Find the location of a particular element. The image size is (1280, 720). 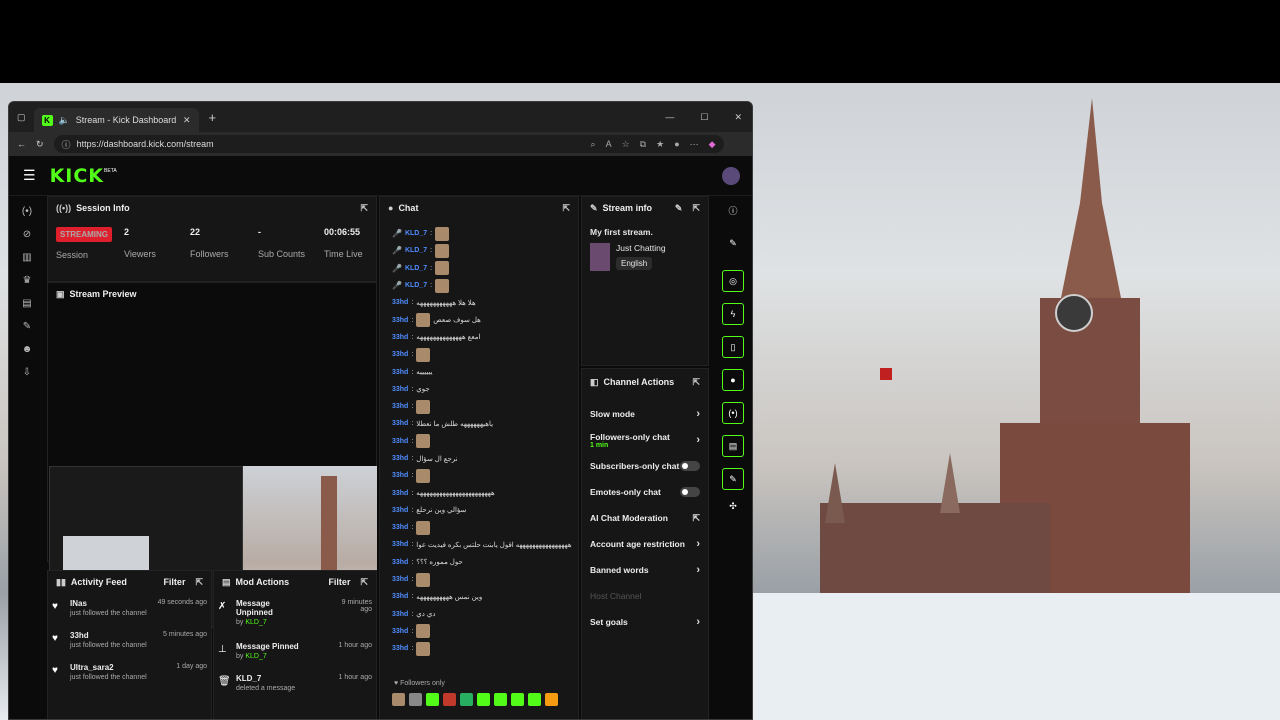

more-icon: ⋯ is located at coordinates (694, 144).